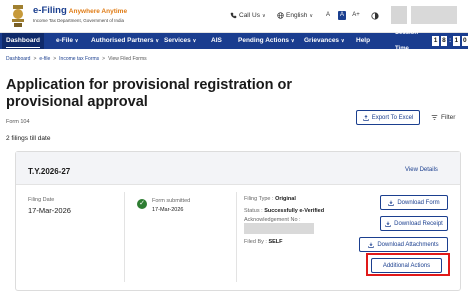 This screenshot has height=294, width=468. I want to click on nav-ais: AIS, so click(216, 41).